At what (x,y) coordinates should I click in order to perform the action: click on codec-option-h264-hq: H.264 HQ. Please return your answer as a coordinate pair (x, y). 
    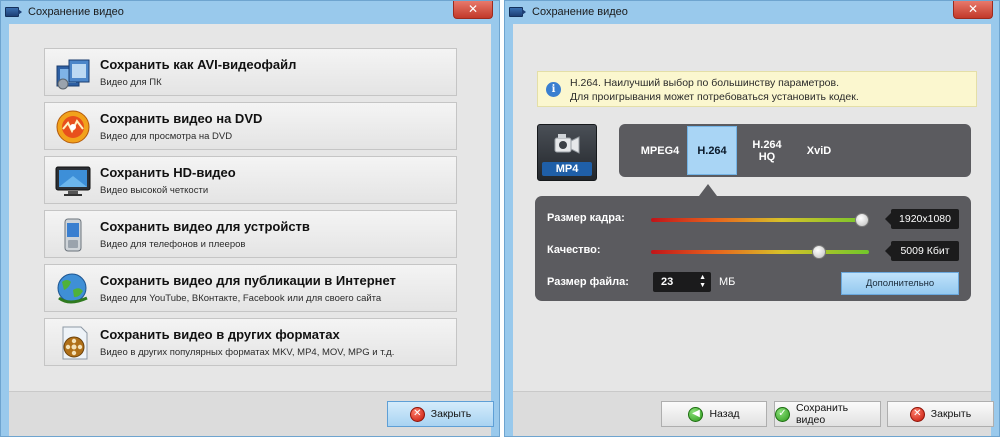
    Looking at the image, I should click on (767, 150).